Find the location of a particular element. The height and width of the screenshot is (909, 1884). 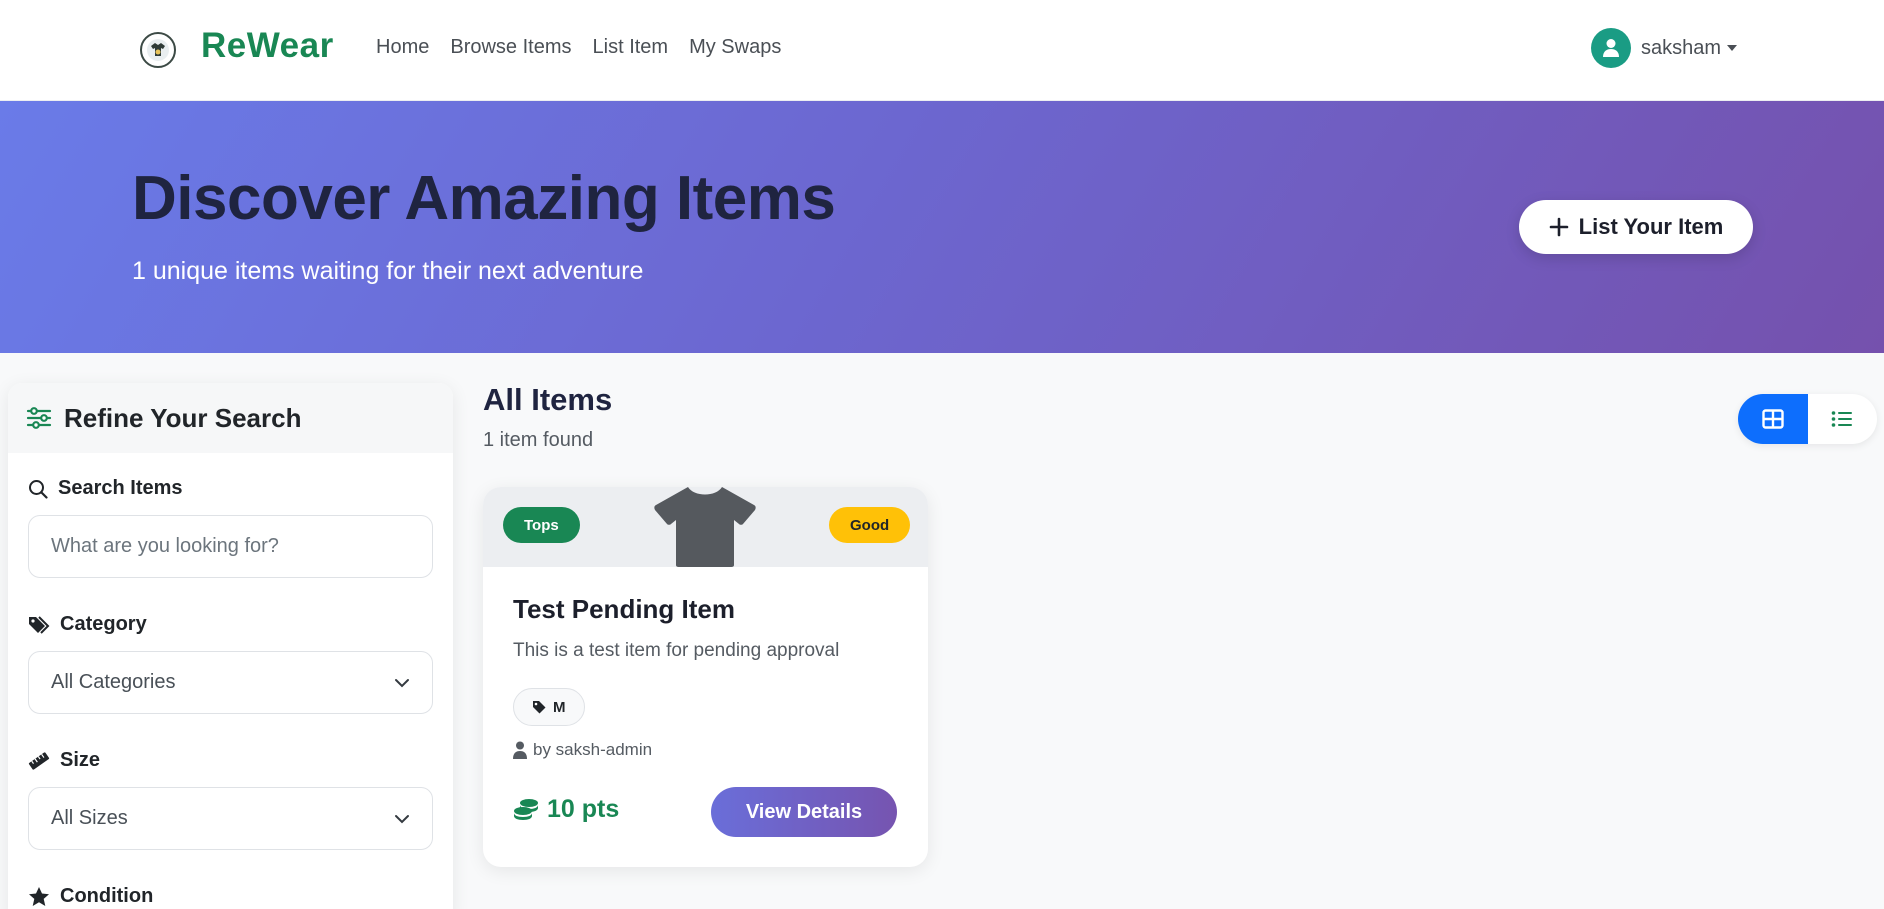

user-avatar-icon is located at coordinates (1611, 48).